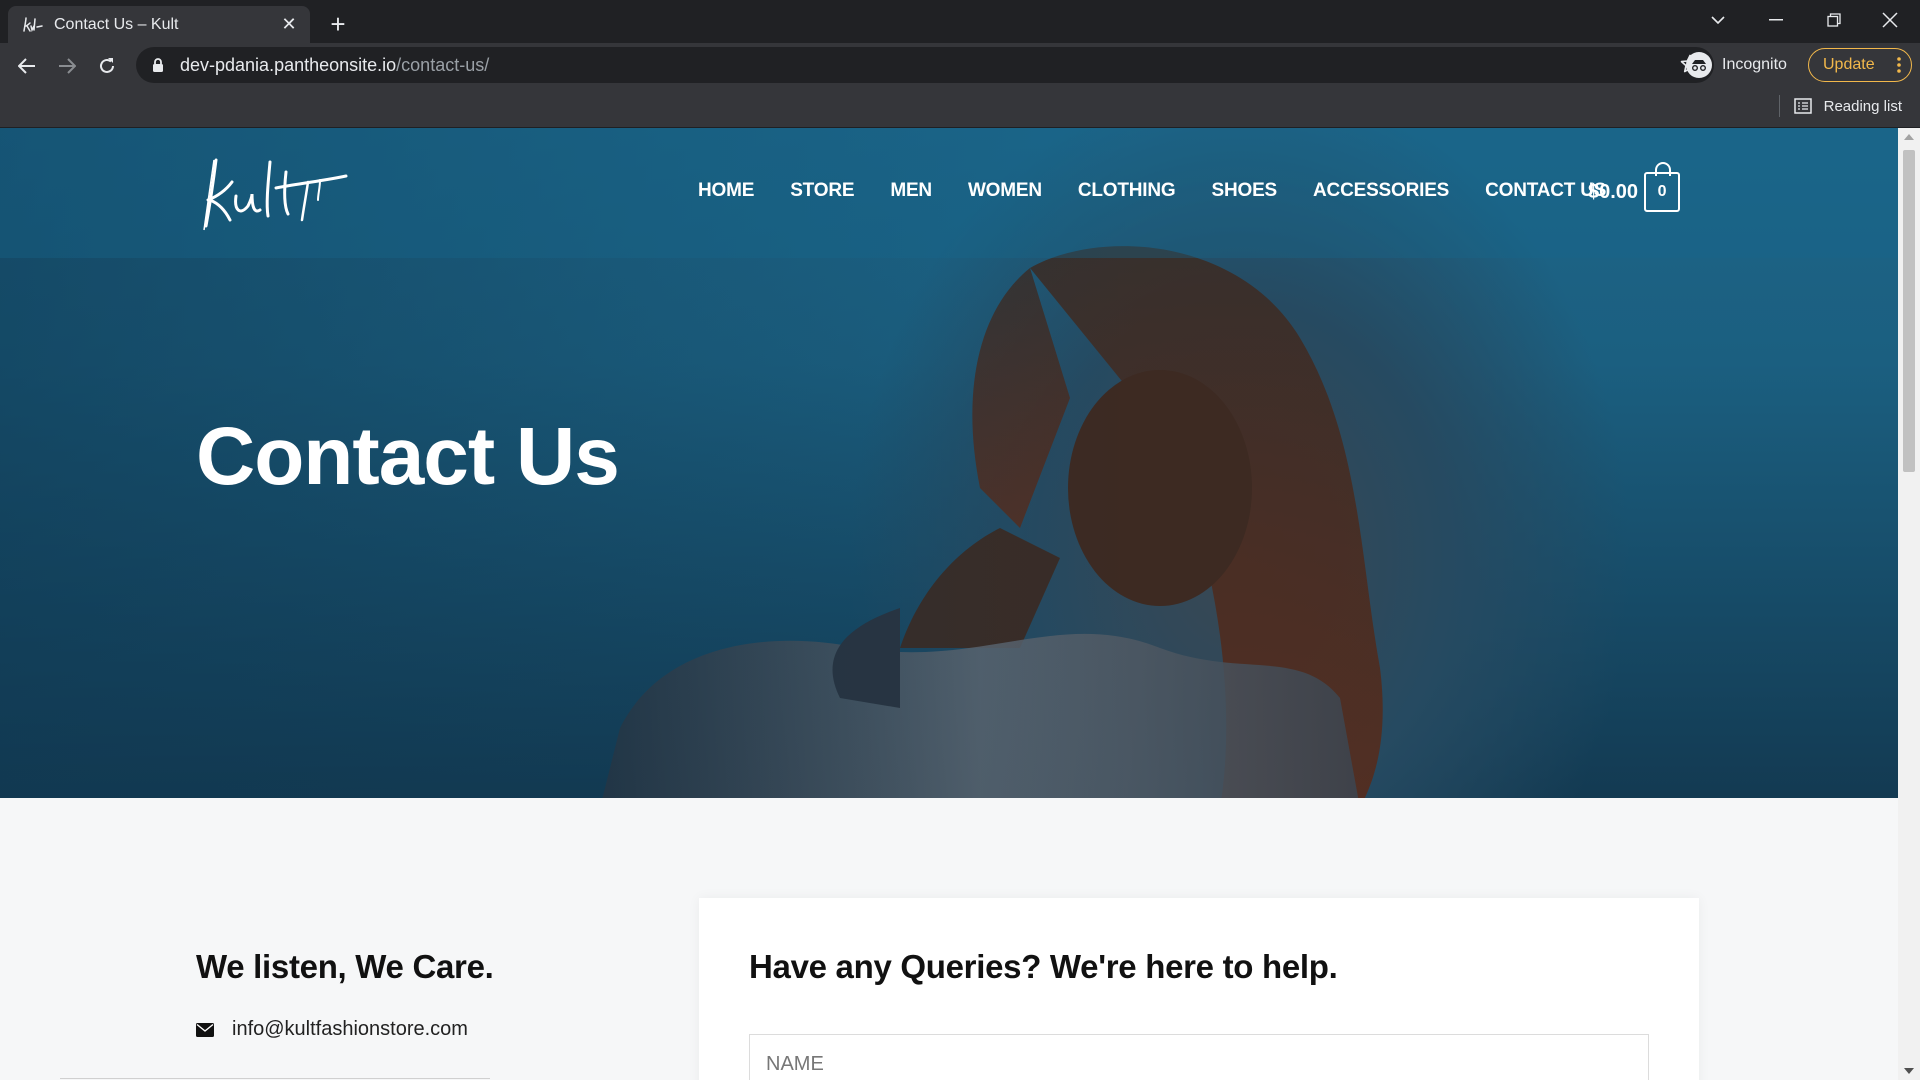 Image resolution: width=1920 pixels, height=1080 pixels. What do you see at coordinates (1909, 604) in the screenshot?
I see `page-scrollbar` at bounding box center [1909, 604].